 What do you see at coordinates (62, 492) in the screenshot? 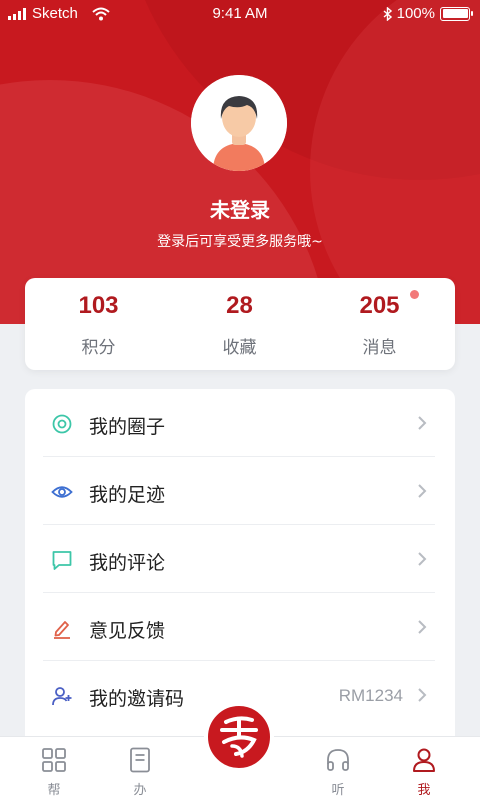
I see `eye-icon` at bounding box center [62, 492].